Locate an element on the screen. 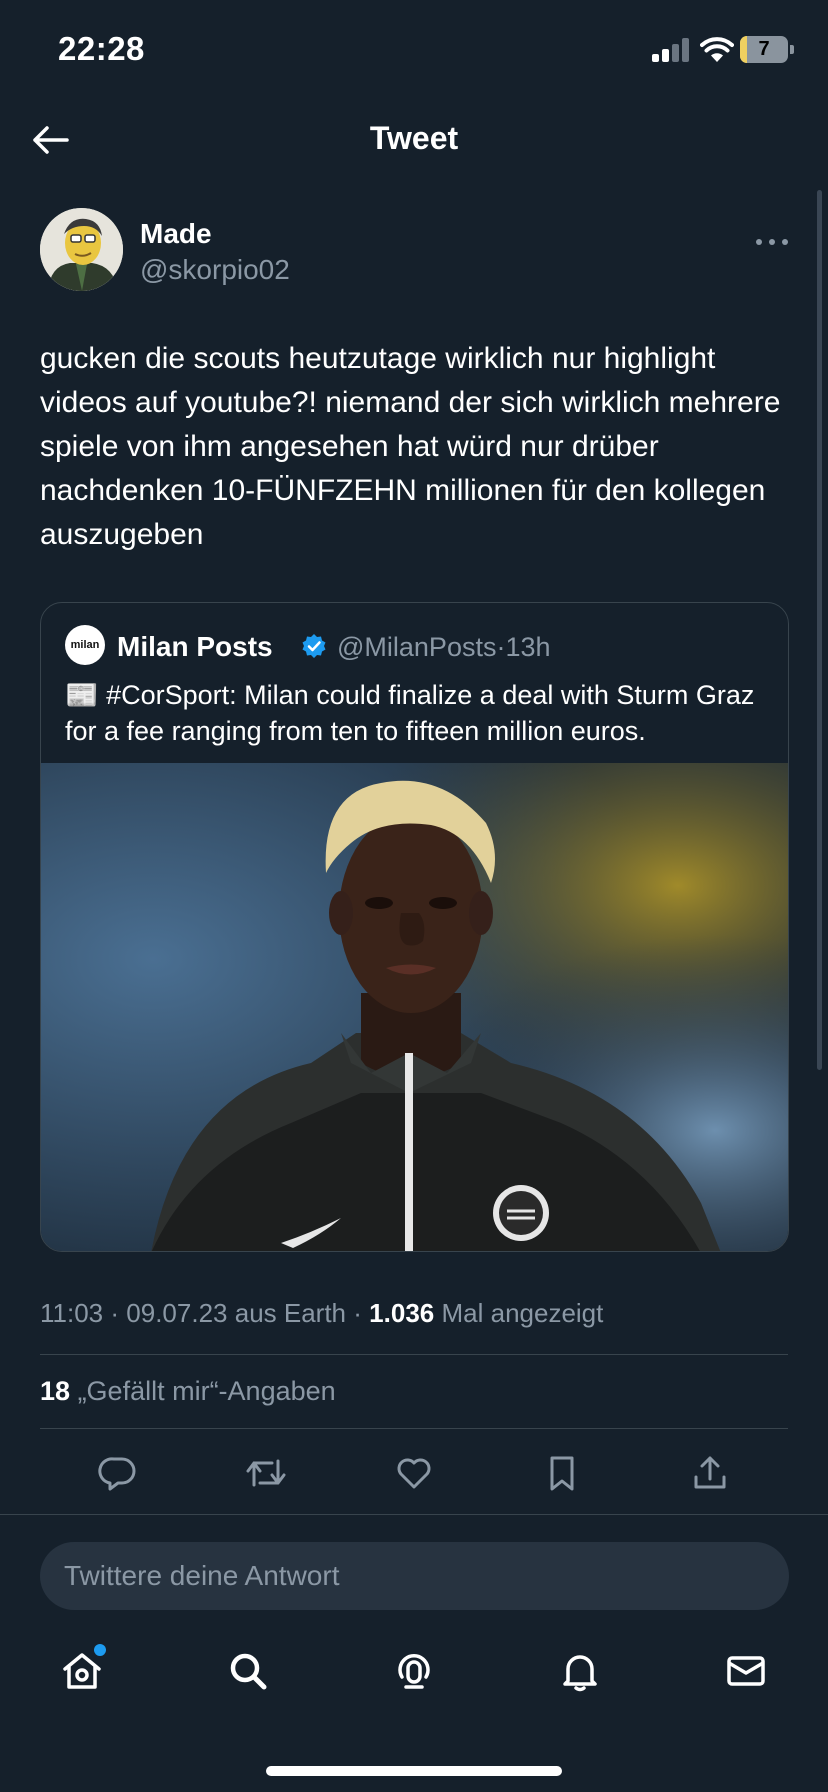  status-time: 22:28 is located at coordinates (101, 48).